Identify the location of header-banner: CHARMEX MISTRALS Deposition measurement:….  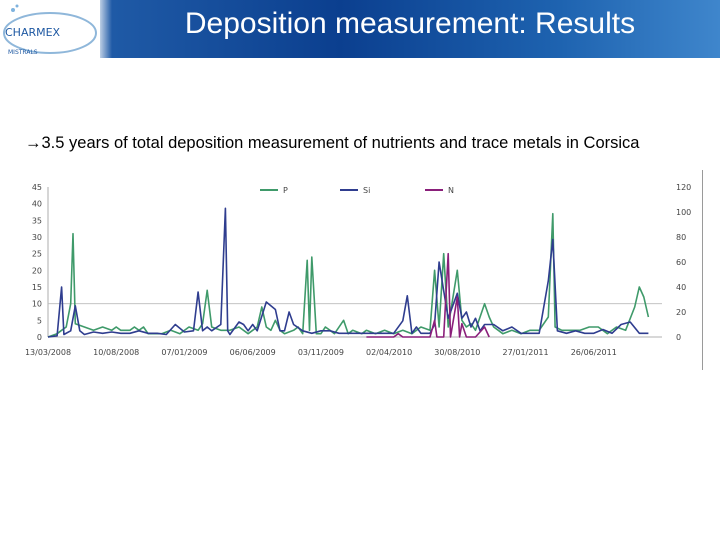
(360, 29).